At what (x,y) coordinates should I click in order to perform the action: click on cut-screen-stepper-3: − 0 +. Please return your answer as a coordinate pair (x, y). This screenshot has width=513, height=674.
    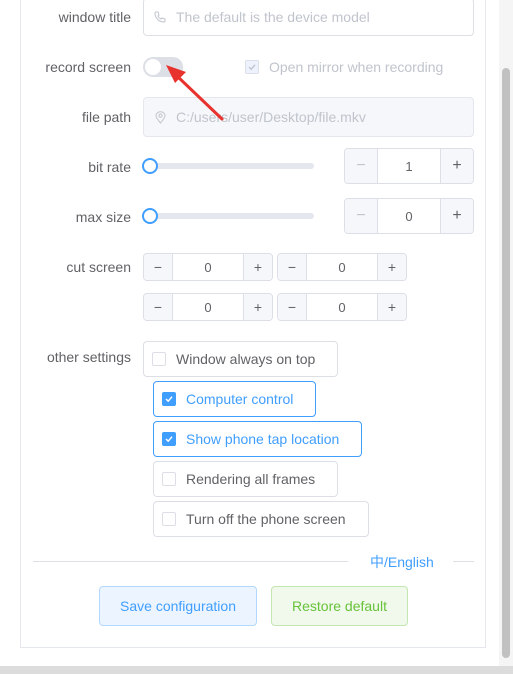
    Looking at the image, I should click on (208, 307).